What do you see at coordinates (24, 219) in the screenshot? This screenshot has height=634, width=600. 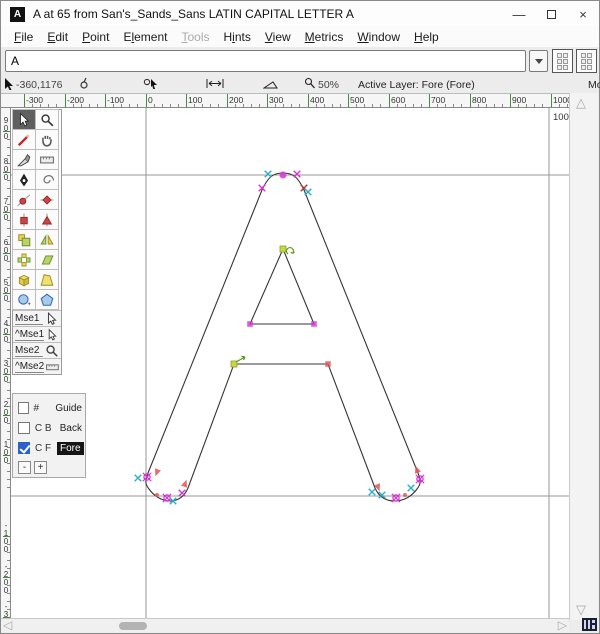 I see `corner-tool` at bounding box center [24, 219].